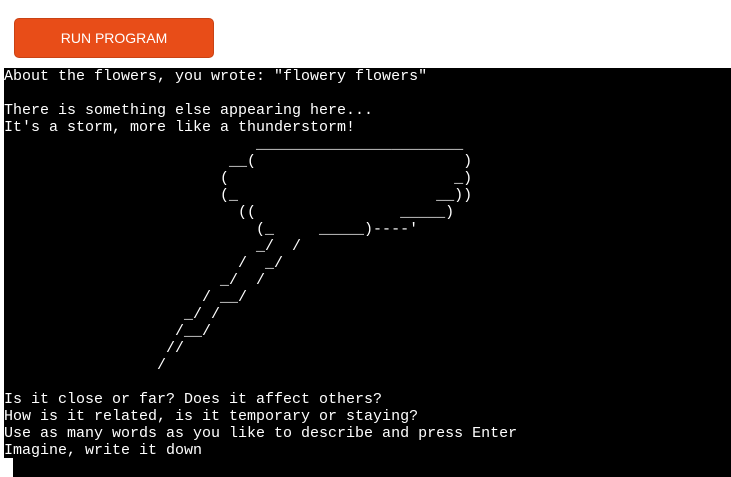 The image size is (731, 477). Describe the element at coordinates (114, 38) in the screenshot. I see `run-program-button: RUN PROGRAM` at that location.